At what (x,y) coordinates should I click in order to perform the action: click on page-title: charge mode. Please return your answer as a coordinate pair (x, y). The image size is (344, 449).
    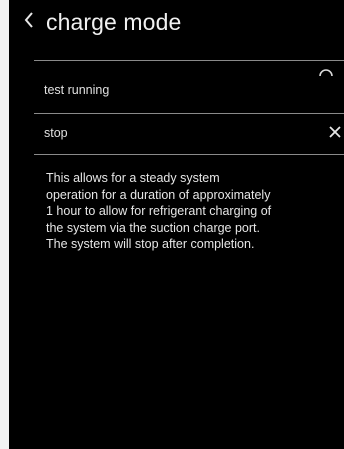
    Looking at the image, I should click on (114, 22).